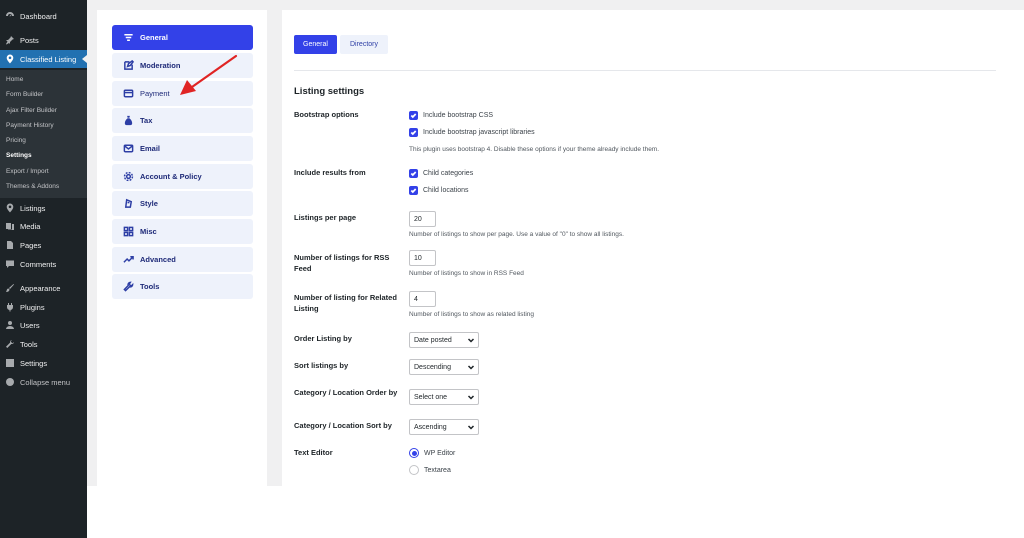  I want to click on wp-submenu-themes-addons: Themes & Addons, so click(32, 186).